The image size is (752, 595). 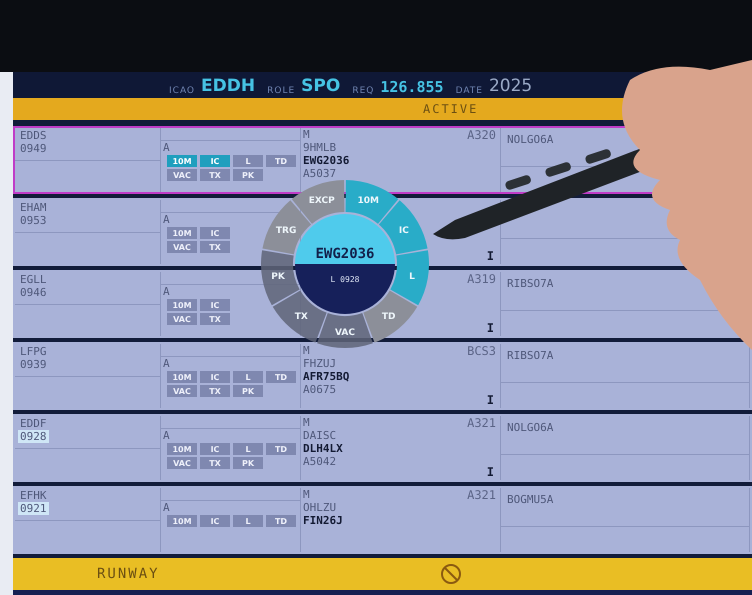 I want to click on flight-detail: A5037, so click(x=320, y=173).